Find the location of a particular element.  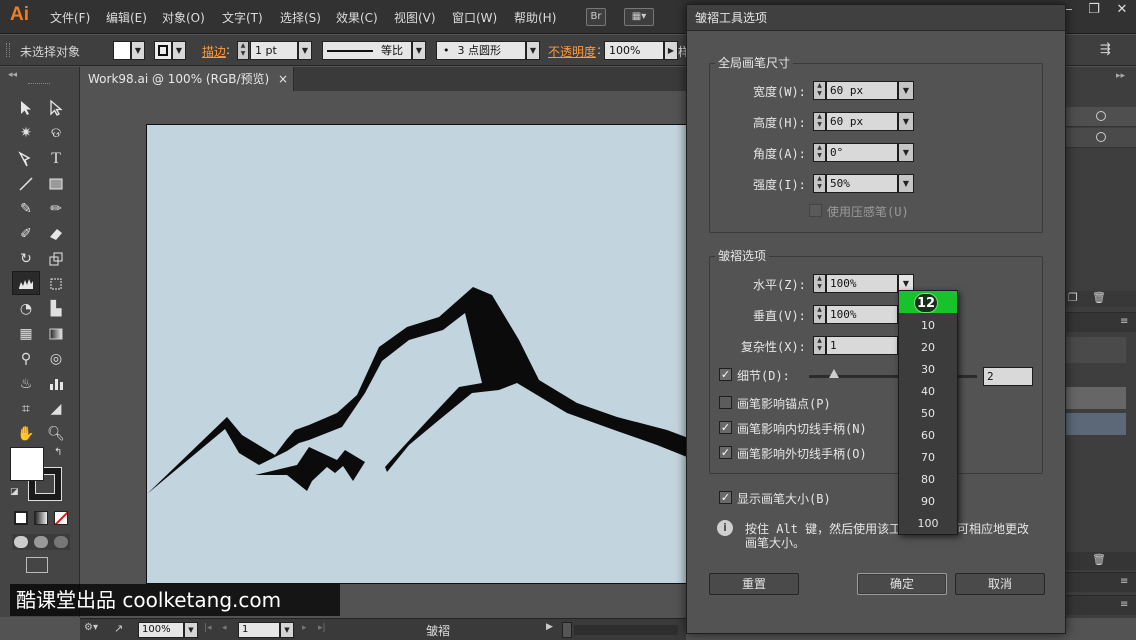

next-artboard-icon: ▸ is located at coordinates (304, 628).